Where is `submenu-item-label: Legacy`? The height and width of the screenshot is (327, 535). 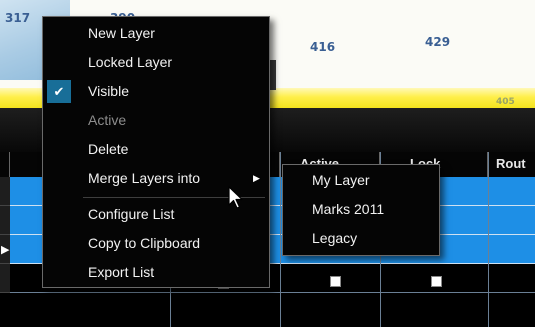
submenu-item-label: Legacy is located at coordinates (335, 238).